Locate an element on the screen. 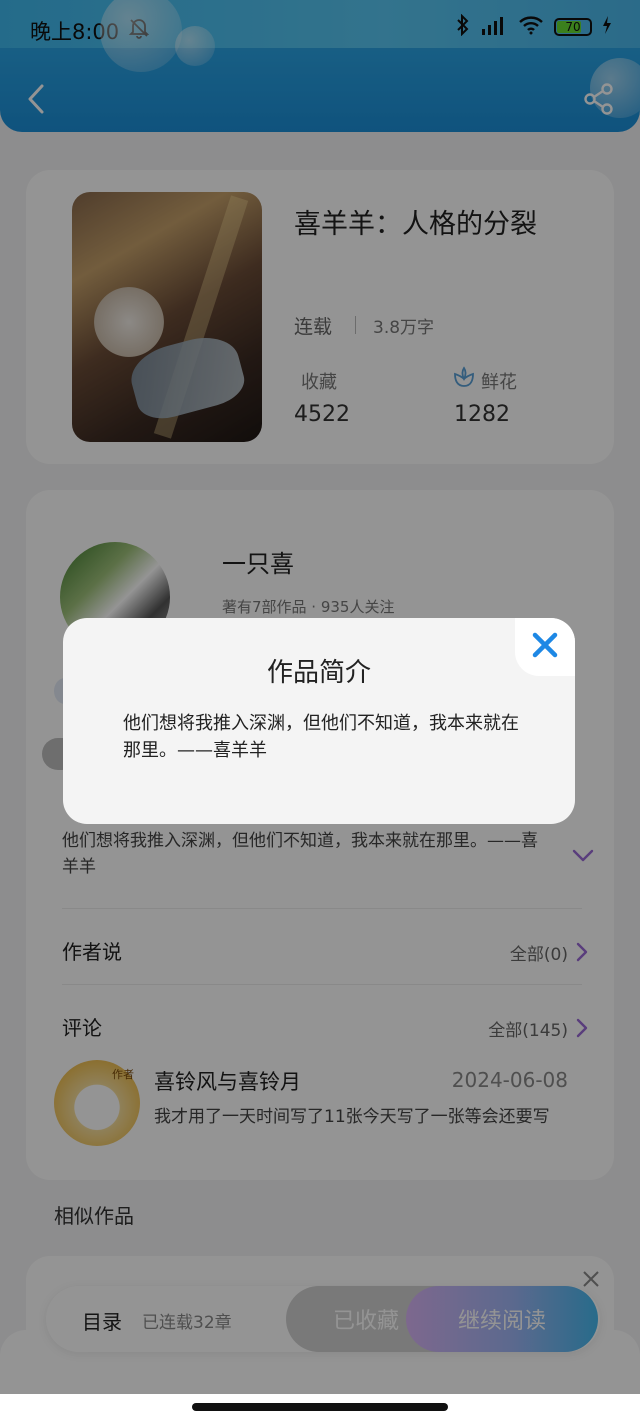  modal-body-text: 他们想将我推入深渊，但他们不知道，我本来就在那里。——喜羊羊 is located at coordinates (321, 737).